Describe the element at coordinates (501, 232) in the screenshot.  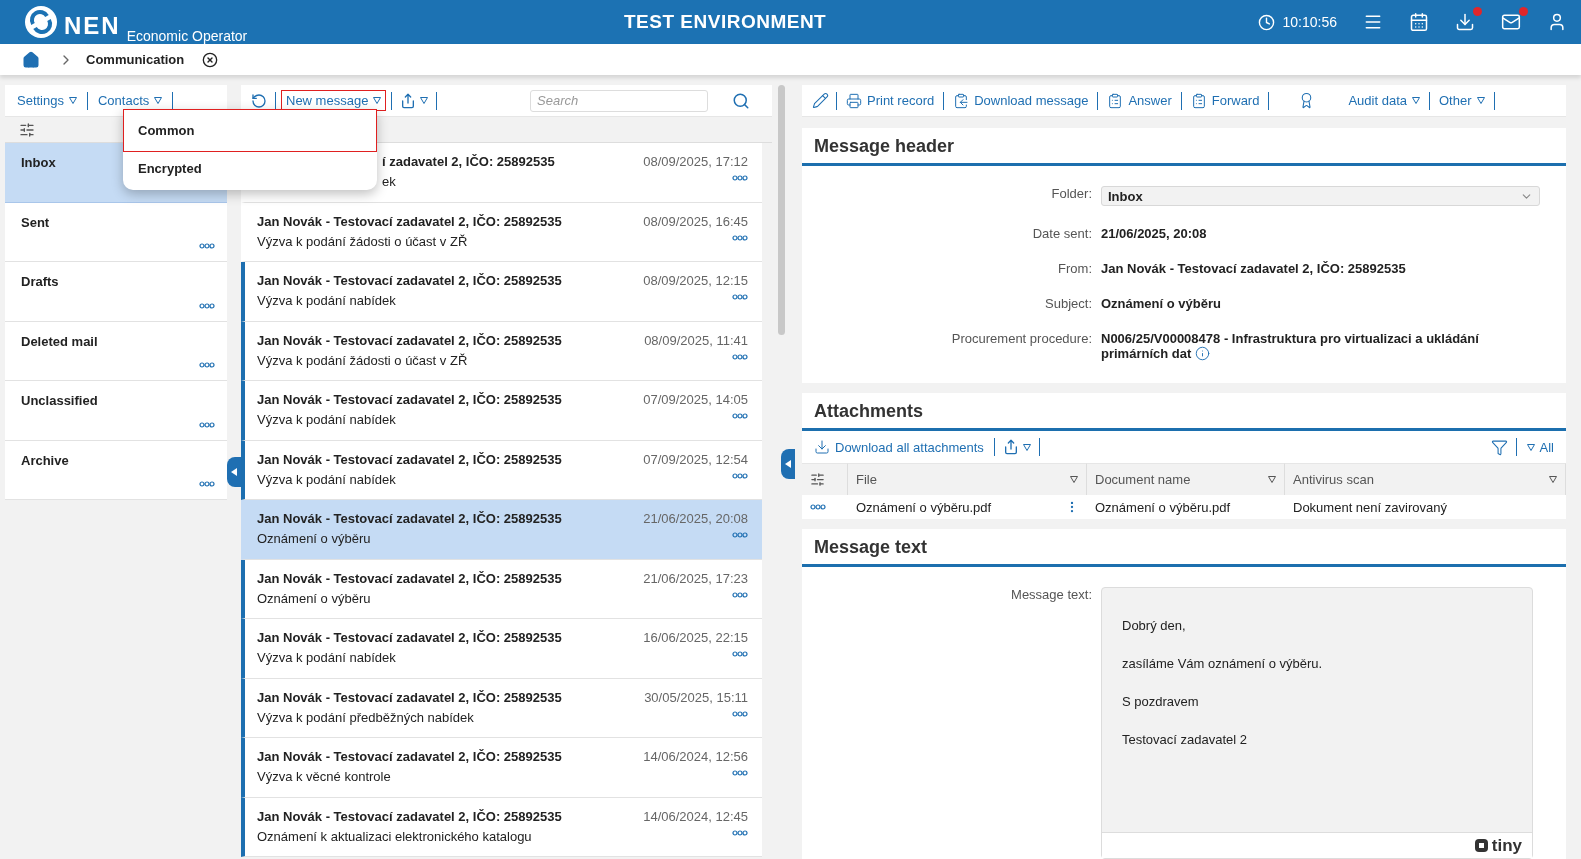
I see `message-row: Jan Novák - Testovací zadavatel 2, IČO: 25892535 Výzva k podání žádosti o účast v ZŘ 08/09/2025, 16:45` at that location.